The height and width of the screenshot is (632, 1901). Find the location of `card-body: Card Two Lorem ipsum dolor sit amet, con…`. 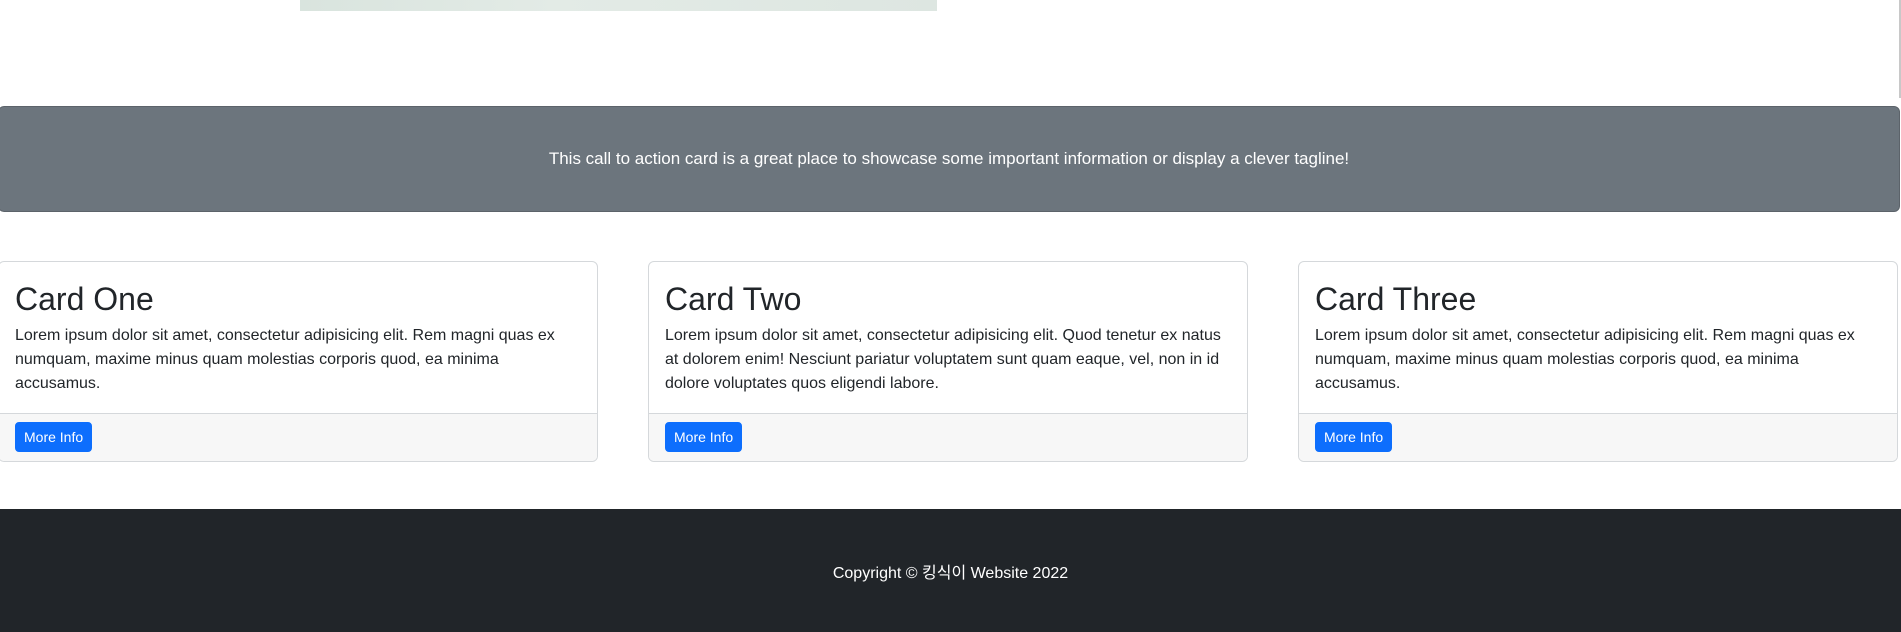

card-body: Card Two Lorem ipsum dolor sit amet, con… is located at coordinates (948, 338).